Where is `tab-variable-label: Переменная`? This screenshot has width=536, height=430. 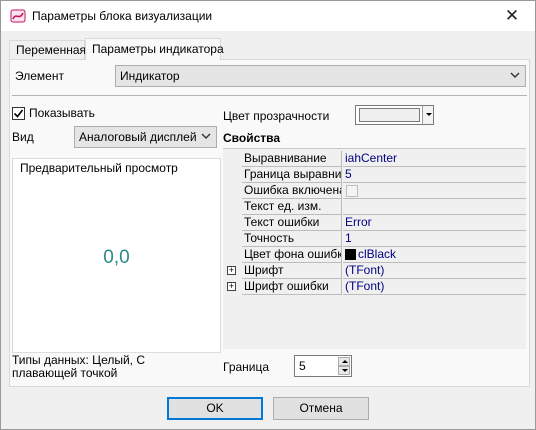
tab-variable-label: Переменная is located at coordinates (51, 50).